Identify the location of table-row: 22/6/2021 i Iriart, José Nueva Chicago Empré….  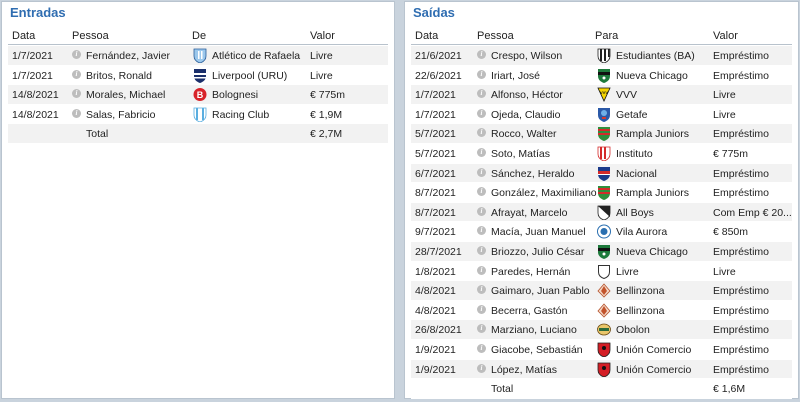
(601, 75).